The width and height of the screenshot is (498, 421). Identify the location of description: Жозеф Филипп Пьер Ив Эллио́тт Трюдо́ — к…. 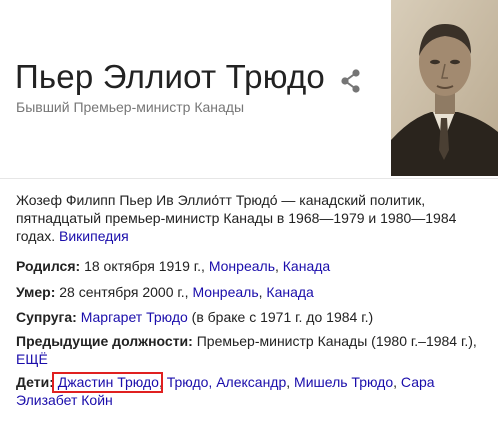
(251, 218).